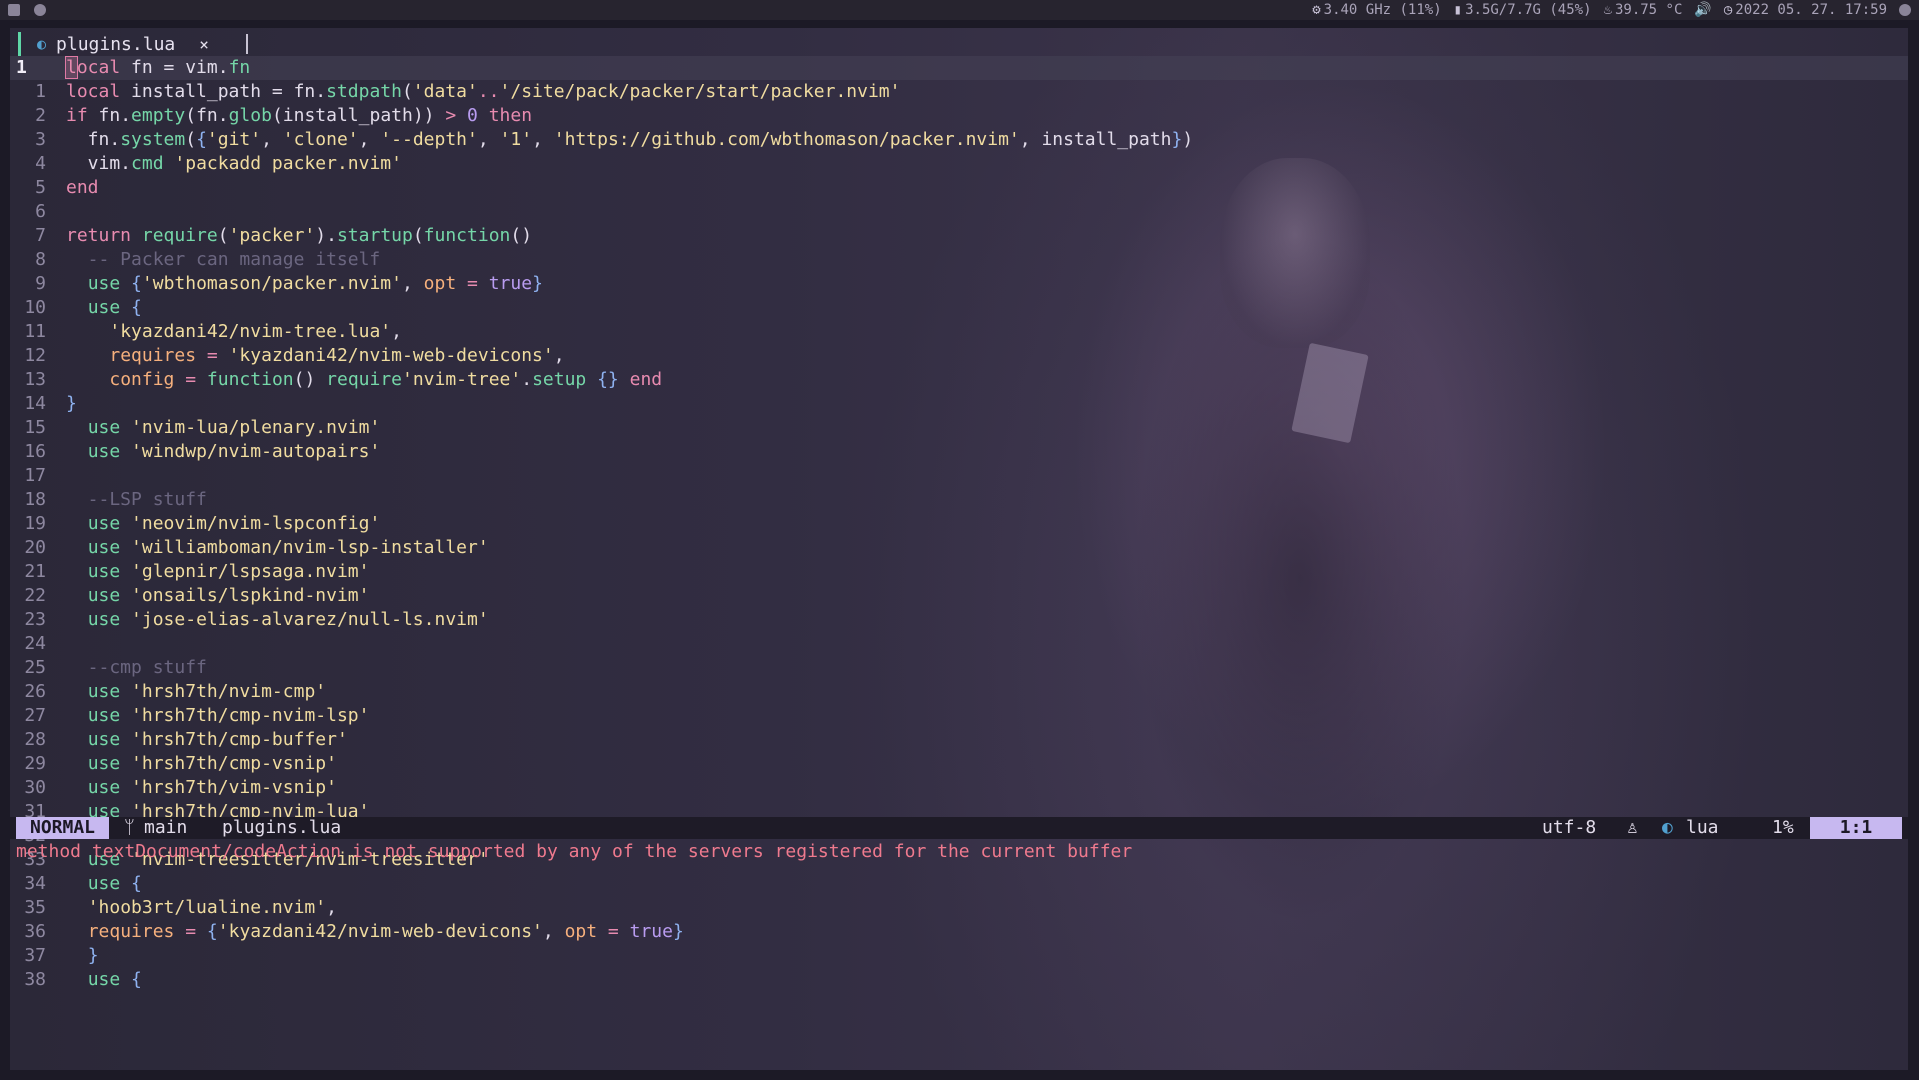 This screenshot has width=1919, height=1080. What do you see at coordinates (331, 907) in the screenshot?
I see `code-token: ,` at bounding box center [331, 907].